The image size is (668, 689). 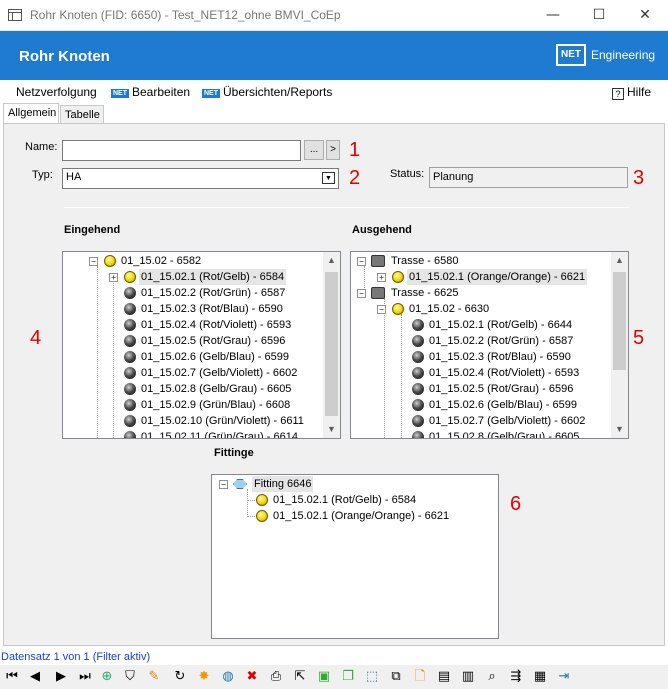 I want to click on app-icon, so click(x=15, y=15).